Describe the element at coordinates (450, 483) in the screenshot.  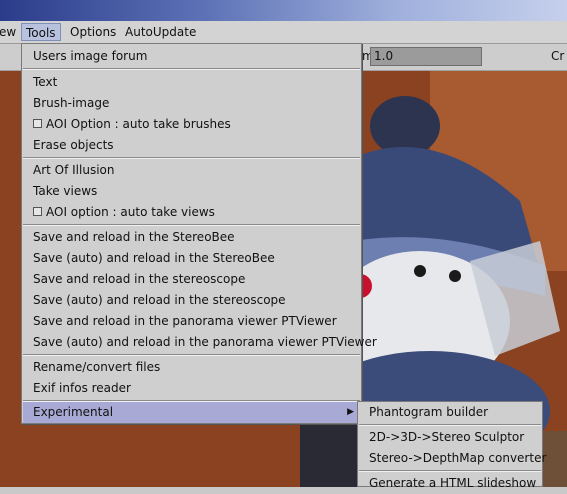
I see `submenu-item-html-slideshow: Generate a HTML slideshow` at that location.